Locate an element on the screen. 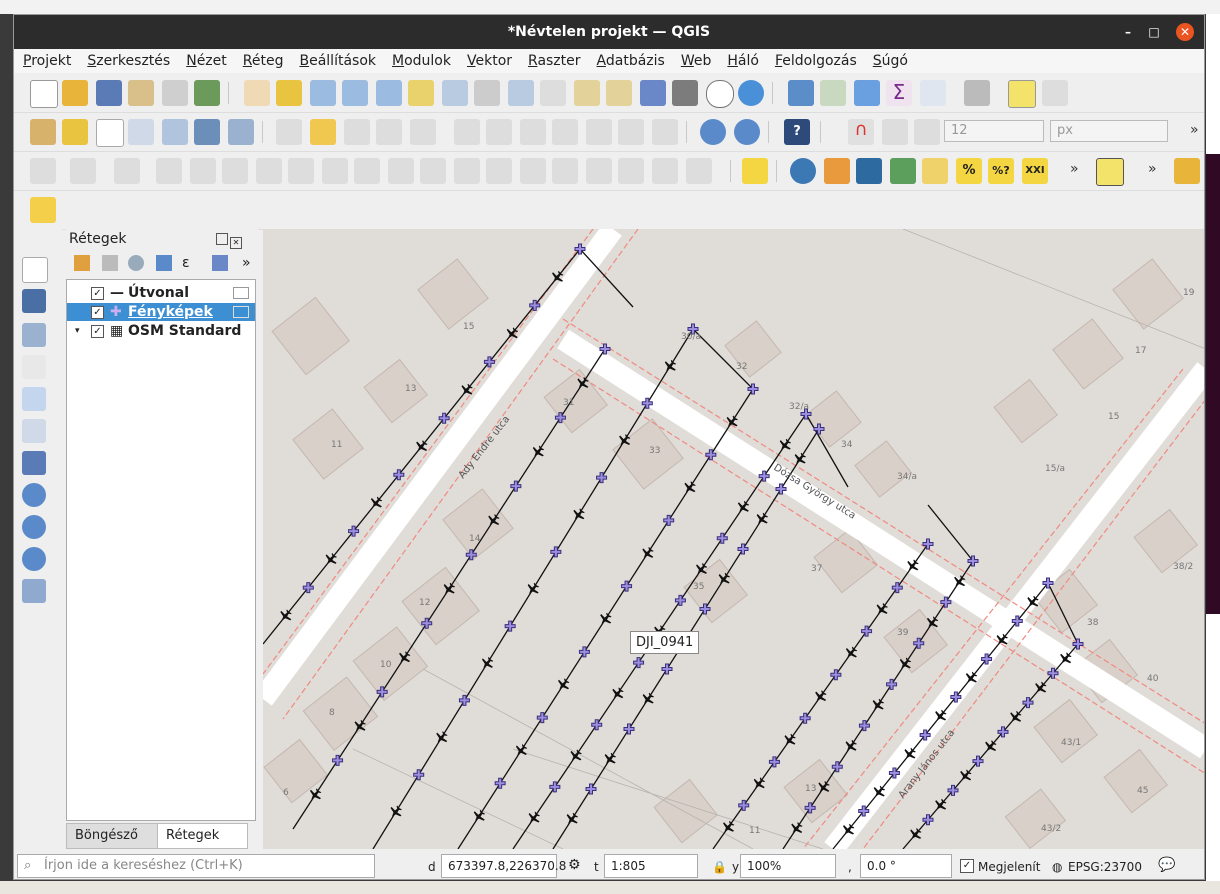 This screenshot has width=1220, height=894. save-edits-icon is located at coordinates (357, 132).